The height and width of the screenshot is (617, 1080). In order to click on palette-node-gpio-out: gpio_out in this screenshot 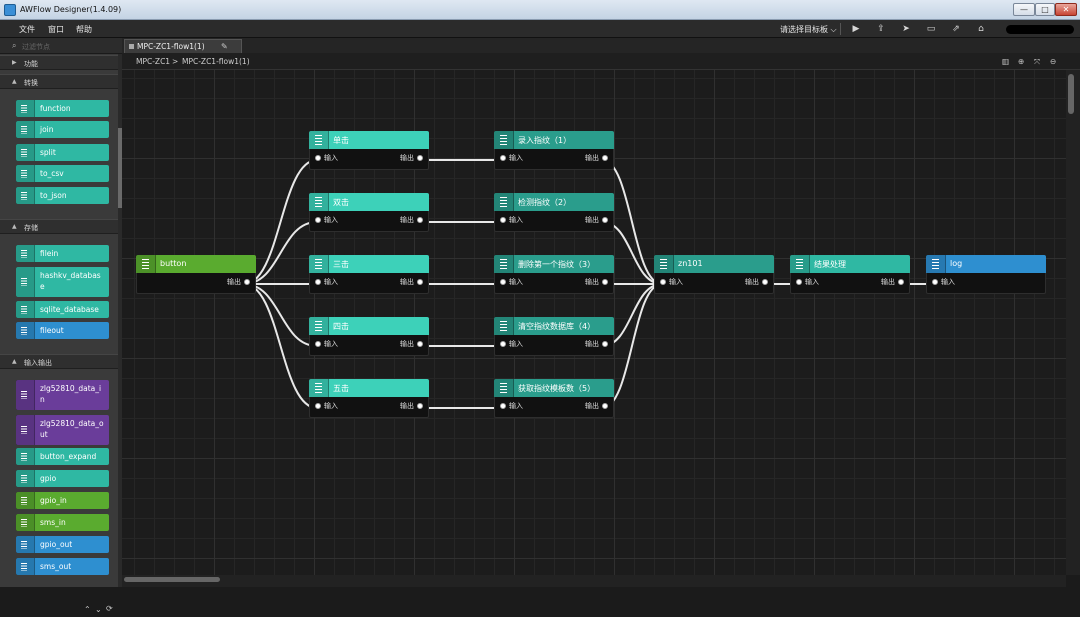, I will do `click(62, 544)`.